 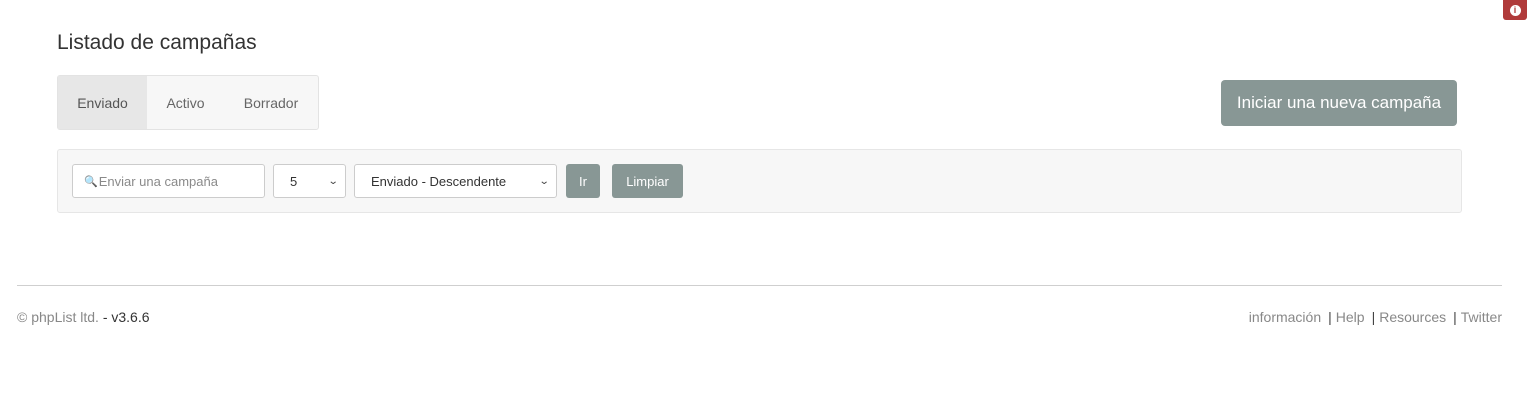 I want to click on tab-active: Activo, so click(x=185, y=102).